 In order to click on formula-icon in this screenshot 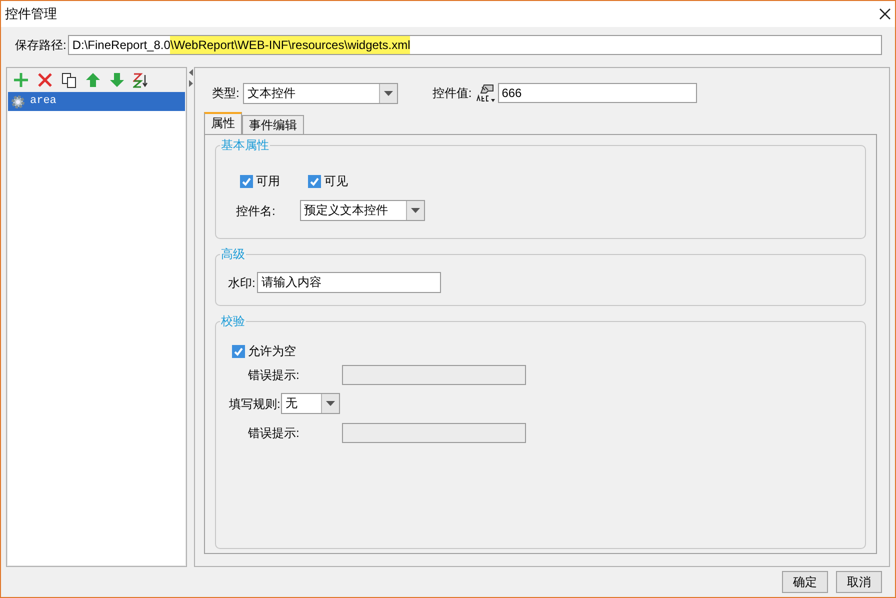, I will do `click(486, 93)`.